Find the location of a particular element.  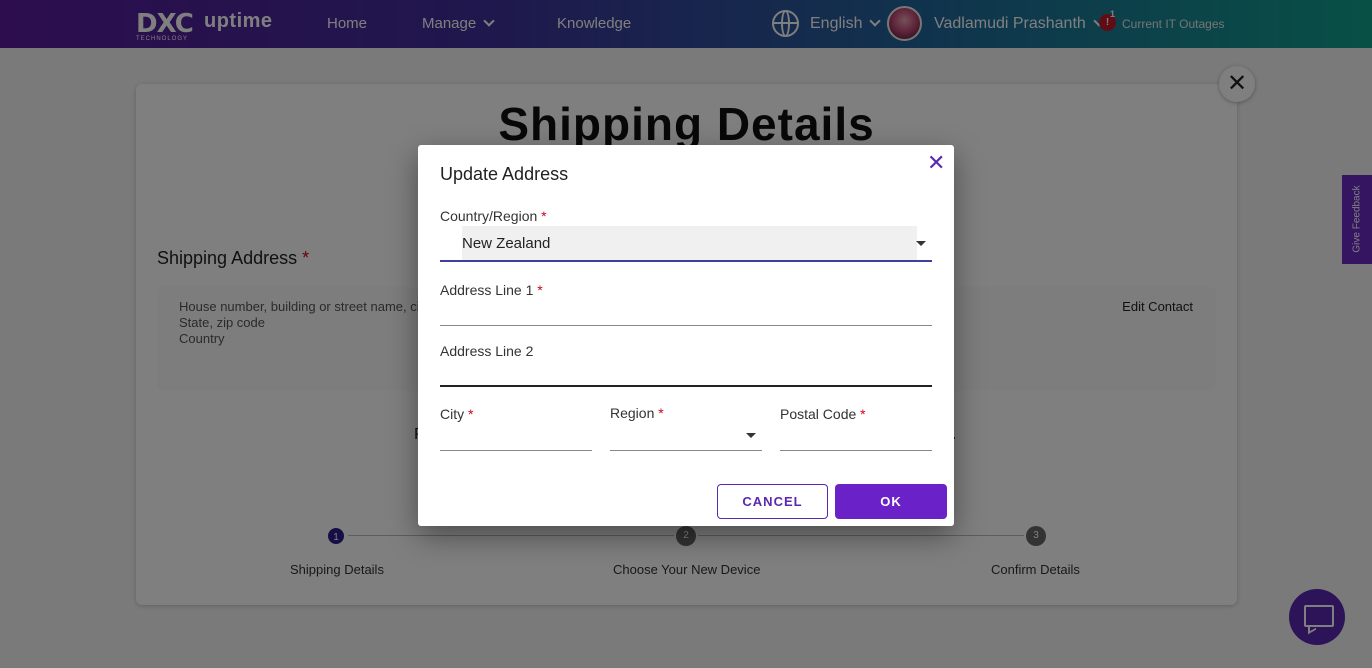

postal-code-label: Postal Code * is located at coordinates (823, 414).